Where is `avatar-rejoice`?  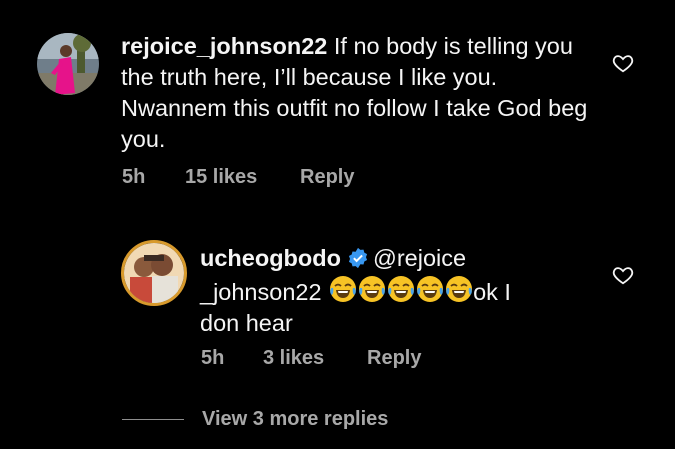
avatar-rejoice is located at coordinates (68, 64).